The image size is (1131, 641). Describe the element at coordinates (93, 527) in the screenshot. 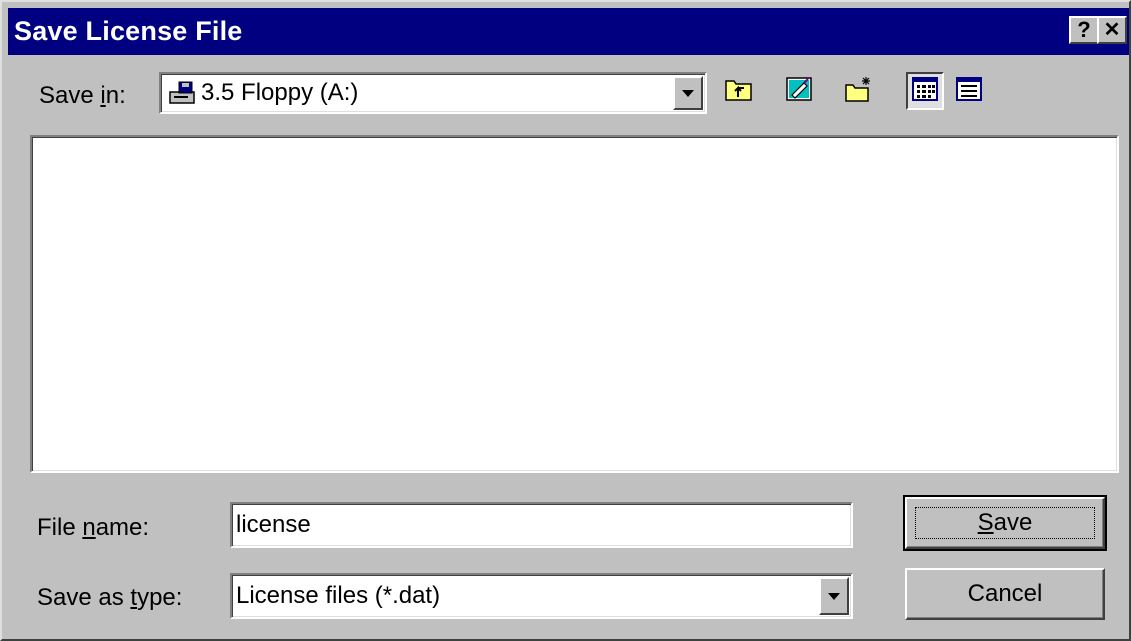

I see `file-name-label: File name:` at that location.